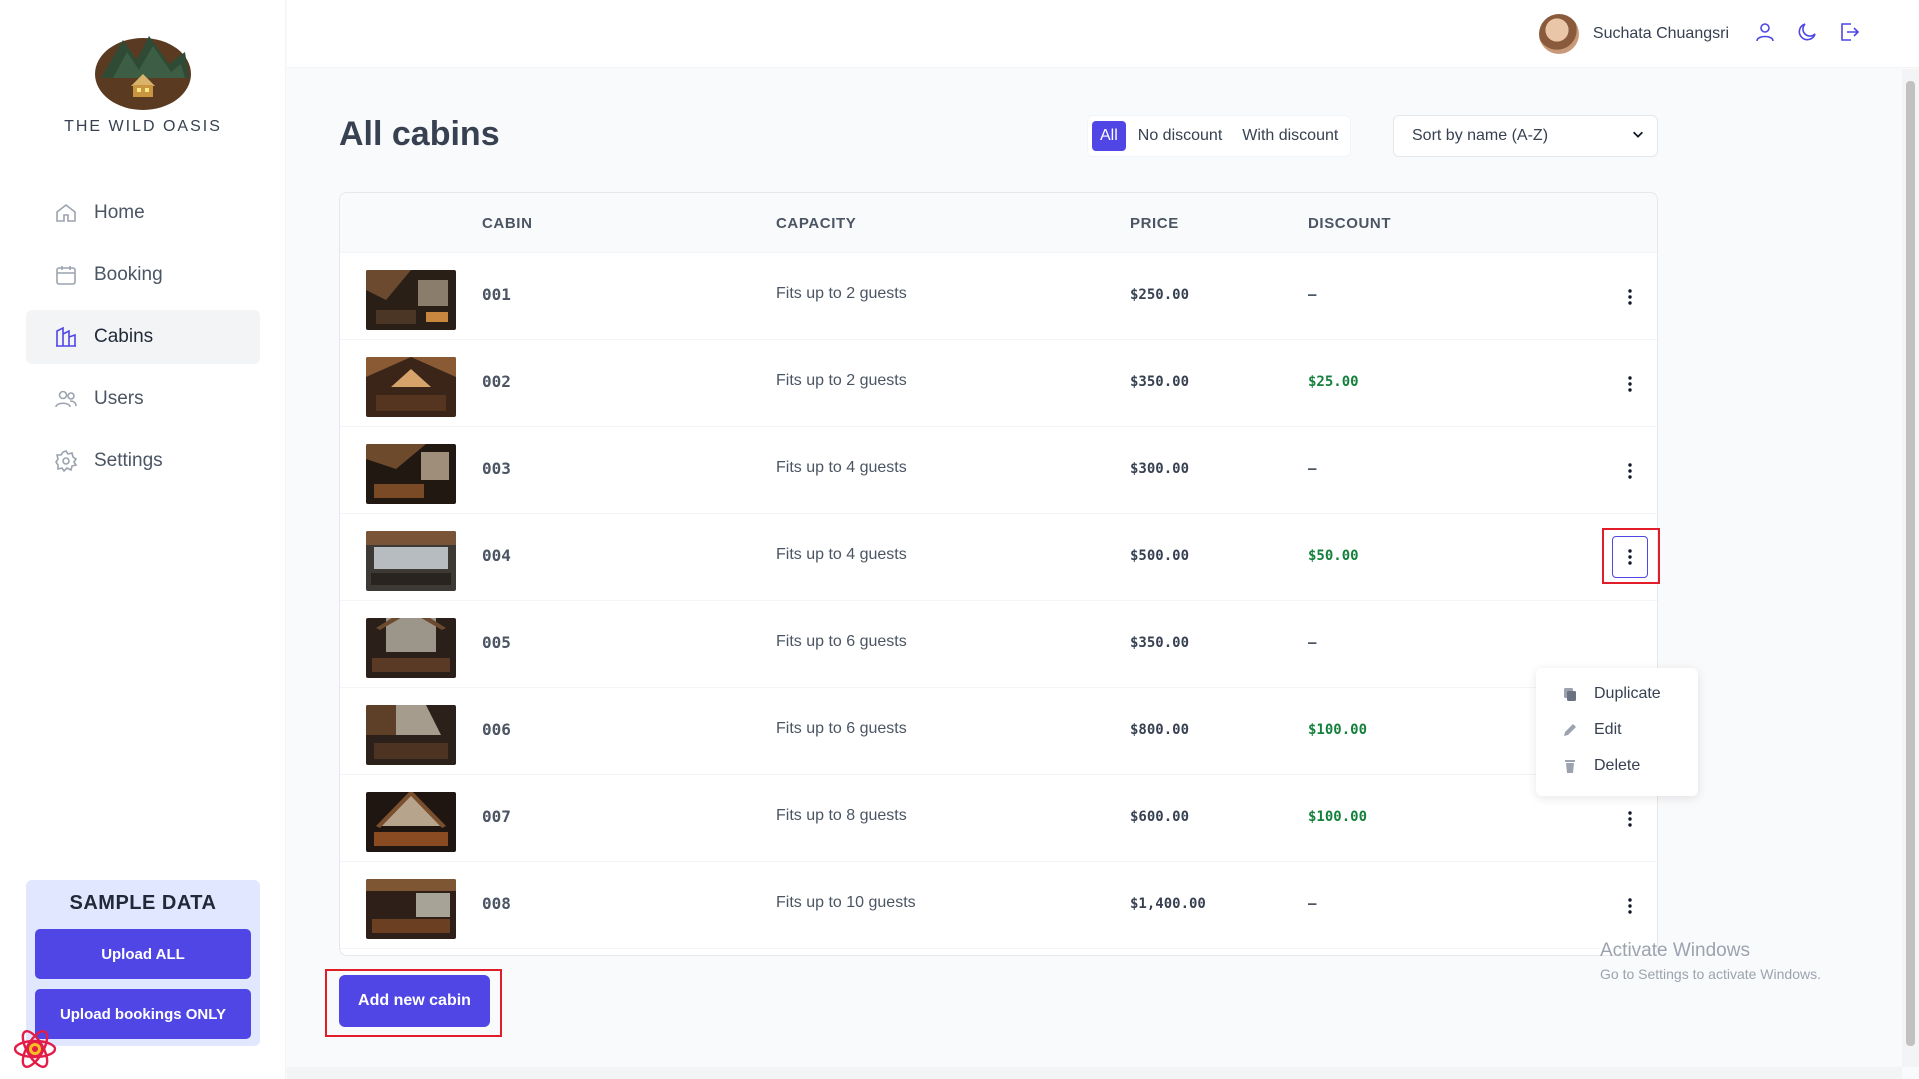 Image resolution: width=1919 pixels, height=1079 pixels. What do you see at coordinates (1103, 34) in the screenshot?
I see `top-header: Suchata Chuangsri` at bounding box center [1103, 34].